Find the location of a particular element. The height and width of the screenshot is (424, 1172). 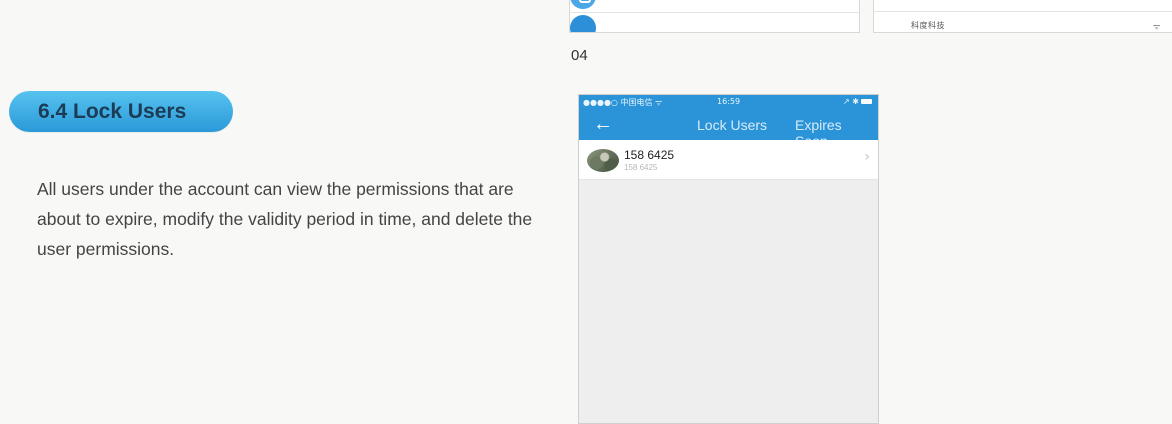

location-bluetooth-icons: ↗ ✱ is located at coordinates (851, 101).